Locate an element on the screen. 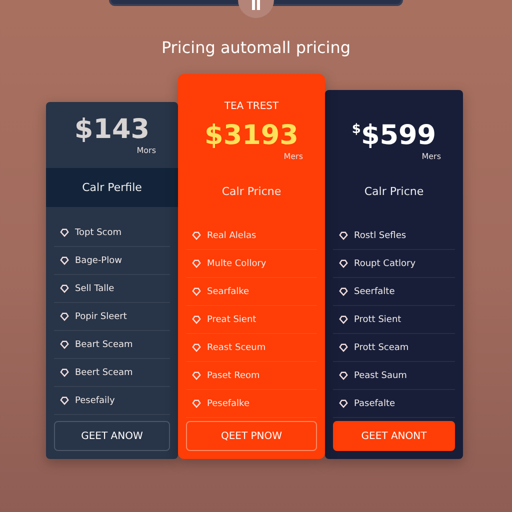  feature-text: Roupt Catlory is located at coordinates (385, 263).